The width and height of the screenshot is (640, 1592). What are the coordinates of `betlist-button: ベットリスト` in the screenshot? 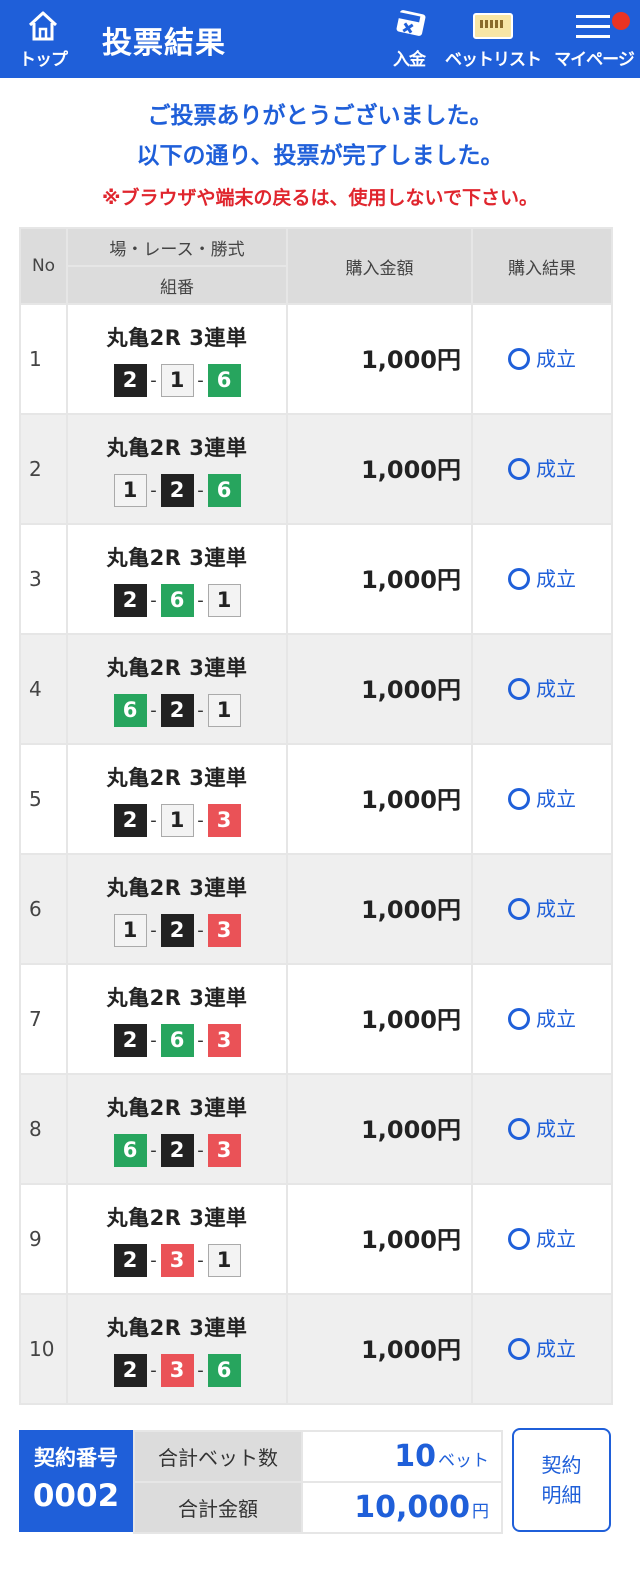 It's located at (493, 40).